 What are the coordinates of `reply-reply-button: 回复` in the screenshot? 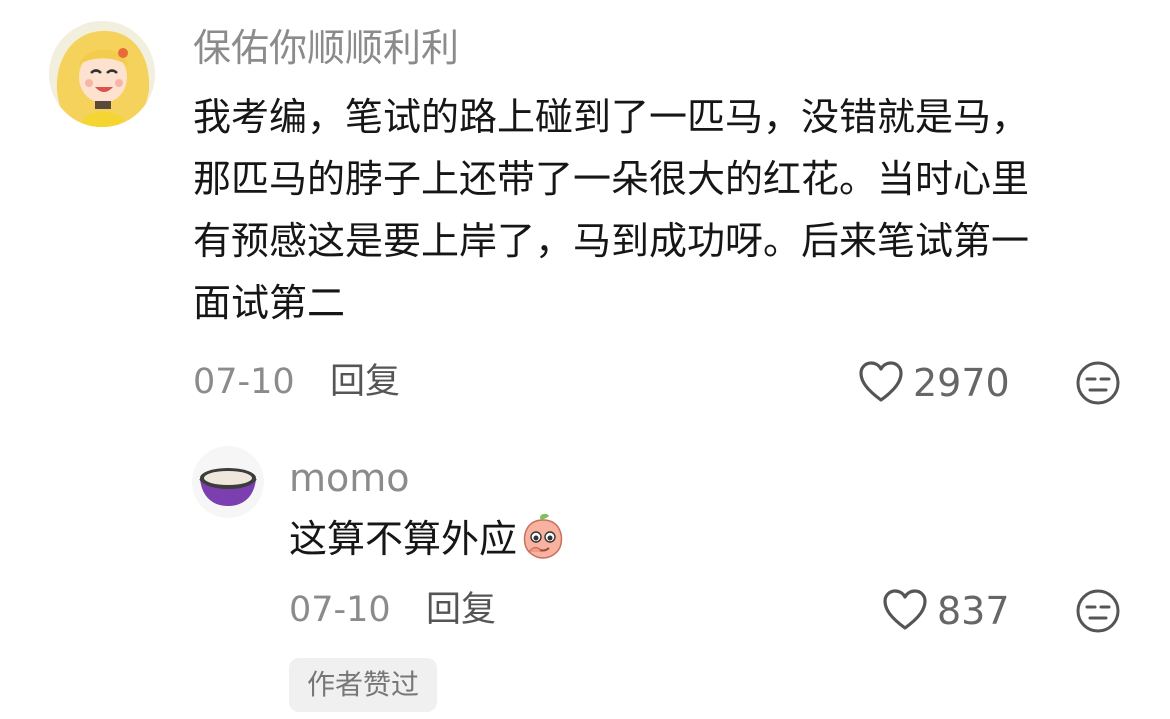 It's located at (461, 610).